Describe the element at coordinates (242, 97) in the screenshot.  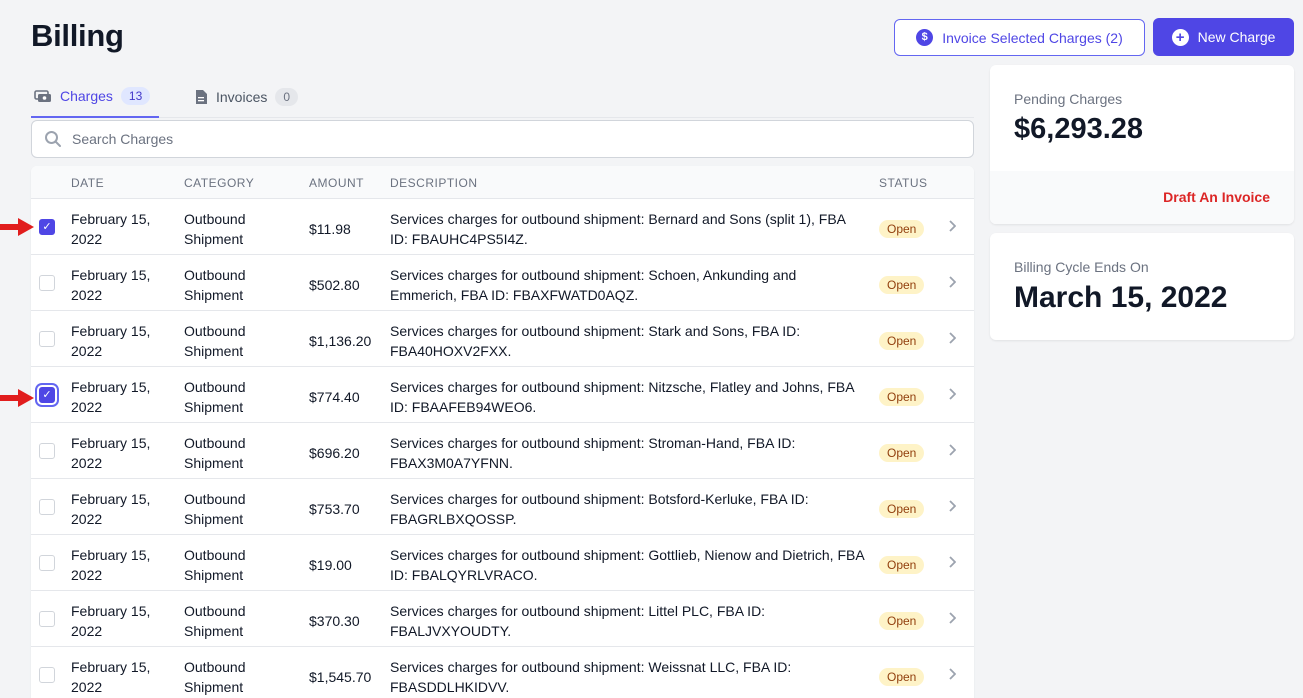
I see `tab-invoices-label: Invoices` at that location.